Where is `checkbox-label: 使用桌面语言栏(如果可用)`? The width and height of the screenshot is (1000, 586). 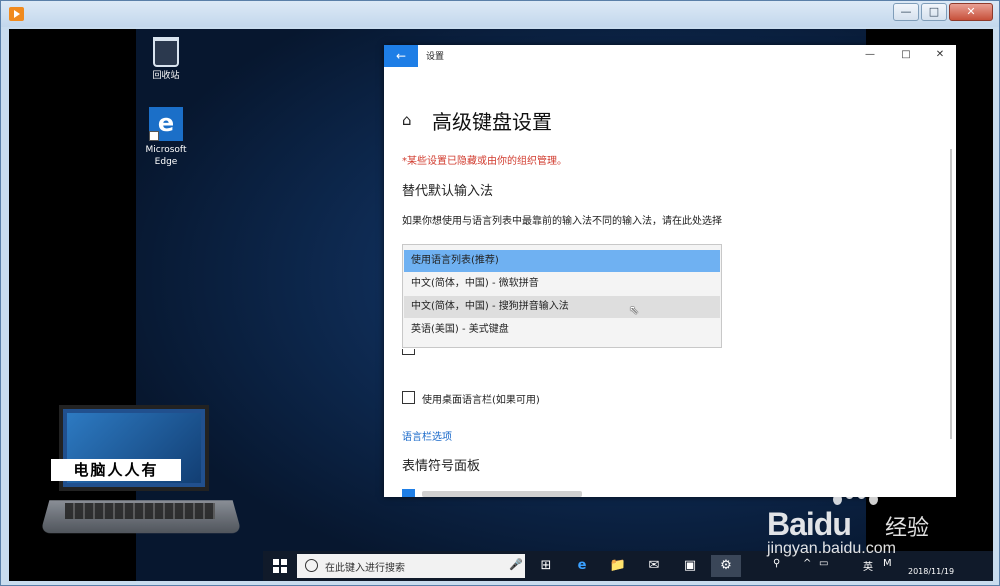 checkbox-label: 使用桌面语言栏(如果可用) is located at coordinates (481, 400).